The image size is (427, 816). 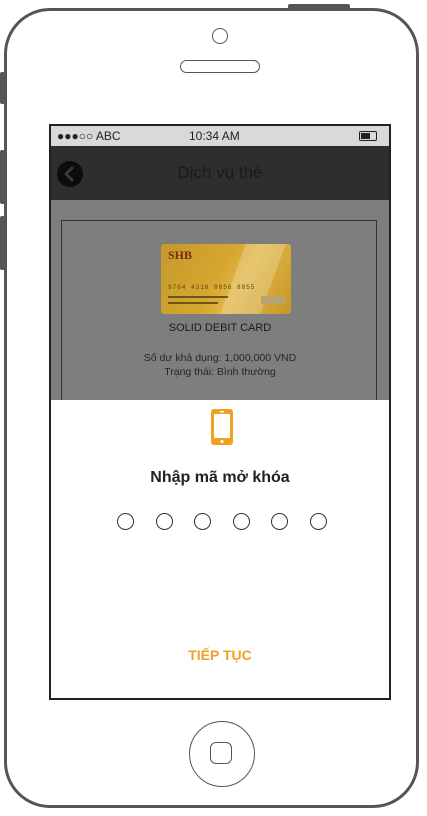 I want to click on home-button, so click(x=222, y=754).